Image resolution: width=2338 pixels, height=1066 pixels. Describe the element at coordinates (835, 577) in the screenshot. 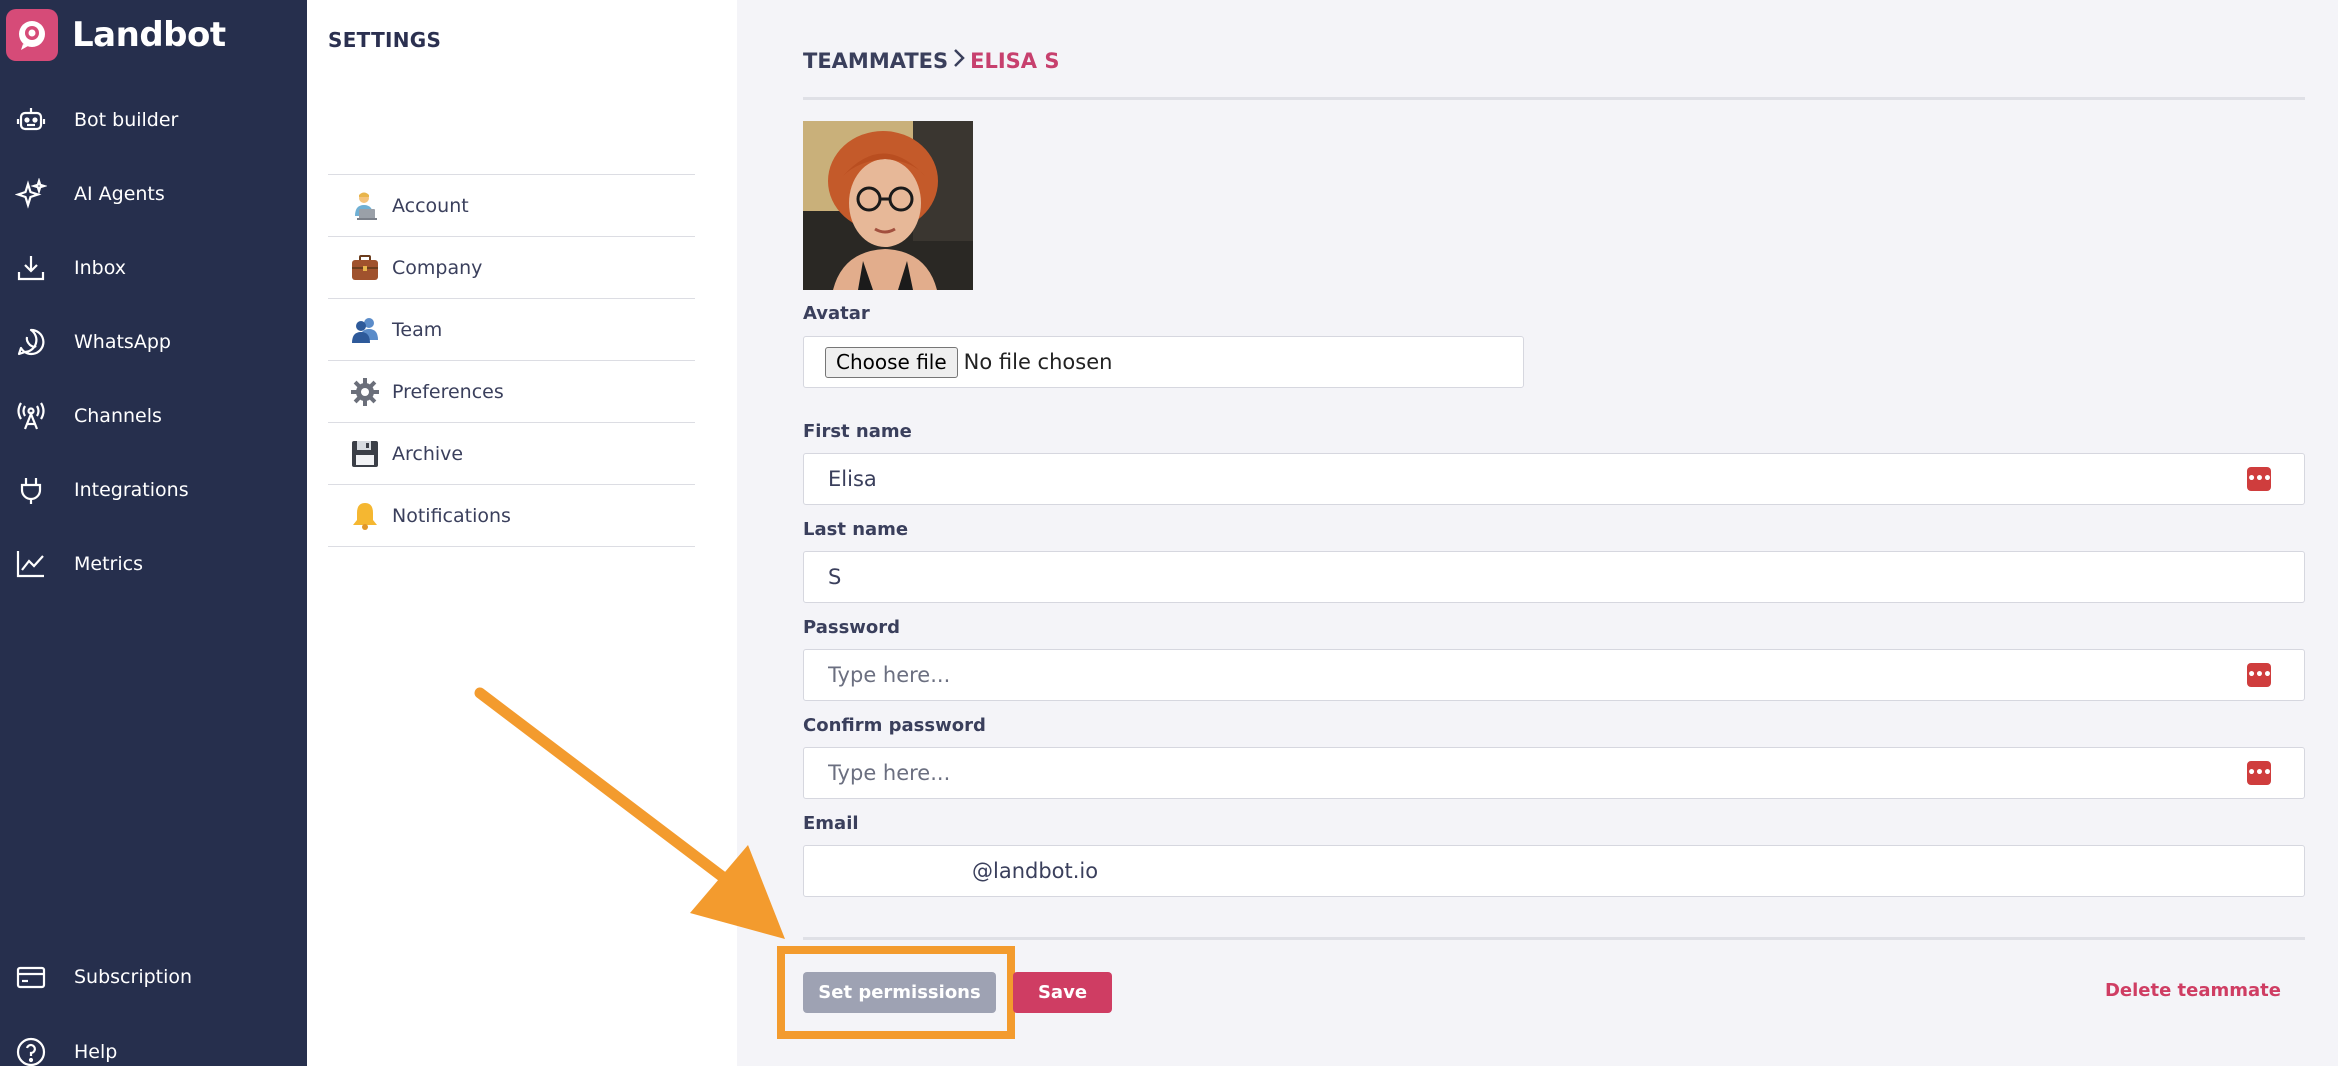

I see `last-name-value: S` at that location.